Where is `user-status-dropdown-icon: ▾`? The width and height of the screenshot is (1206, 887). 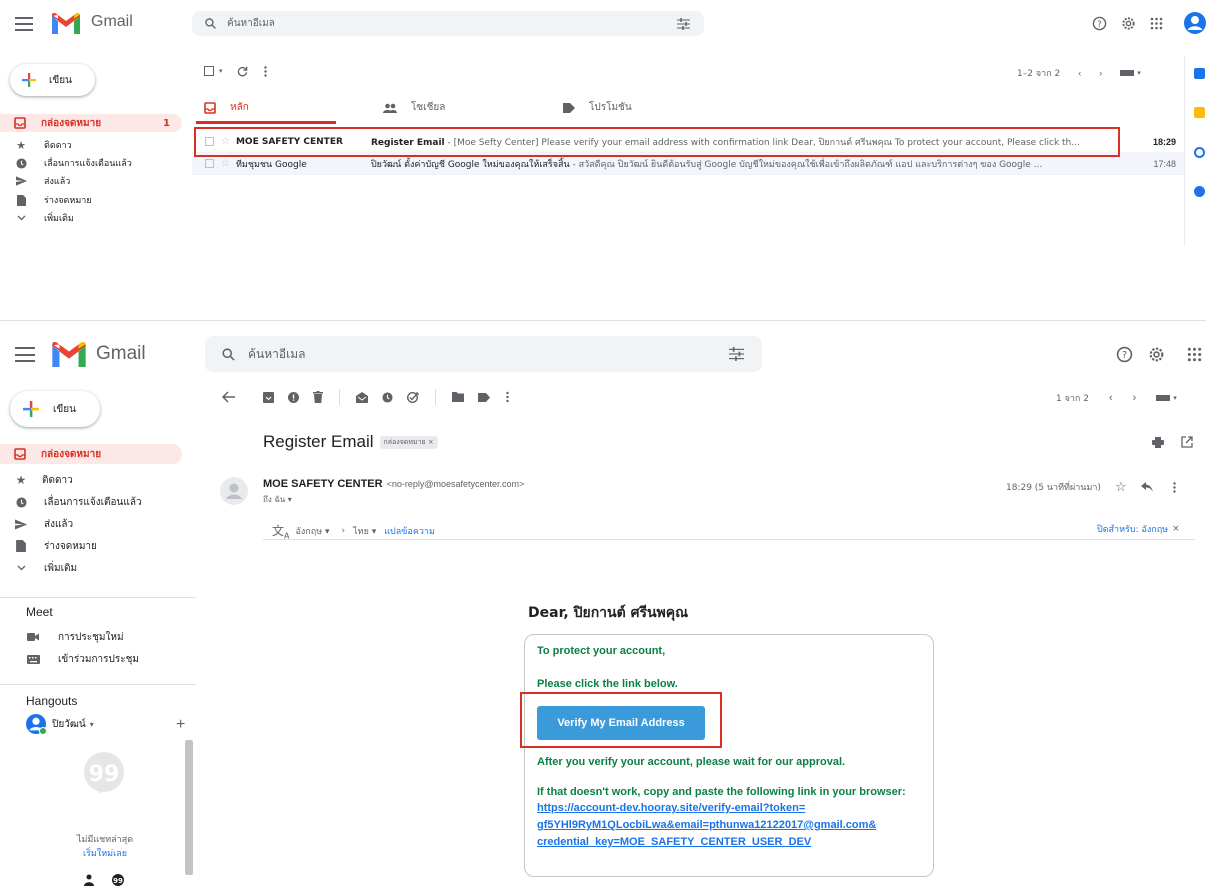 user-status-dropdown-icon: ▾ is located at coordinates (92, 724).